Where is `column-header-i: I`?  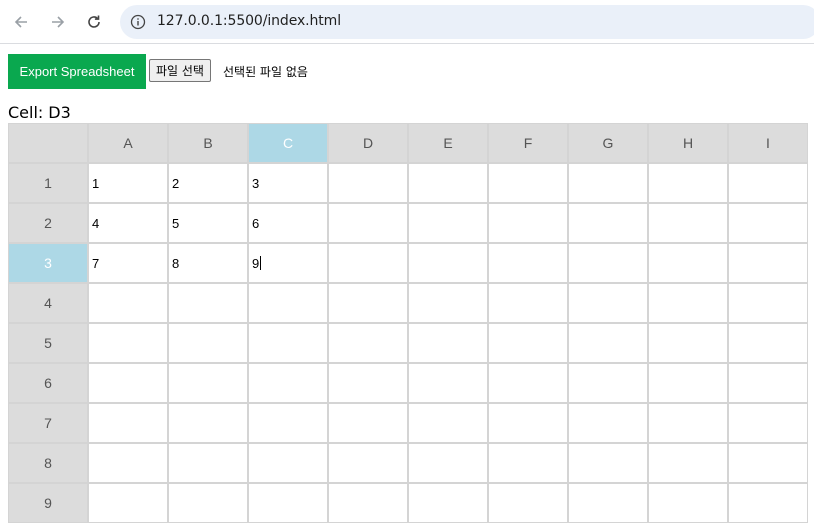
column-header-i: I is located at coordinates (768, 143).